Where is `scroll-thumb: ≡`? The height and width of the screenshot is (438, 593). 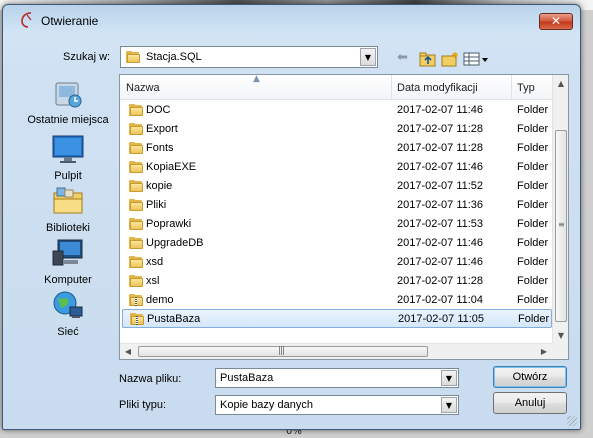 scroll-thumb: ≡ is located at coordinates (561, 226).